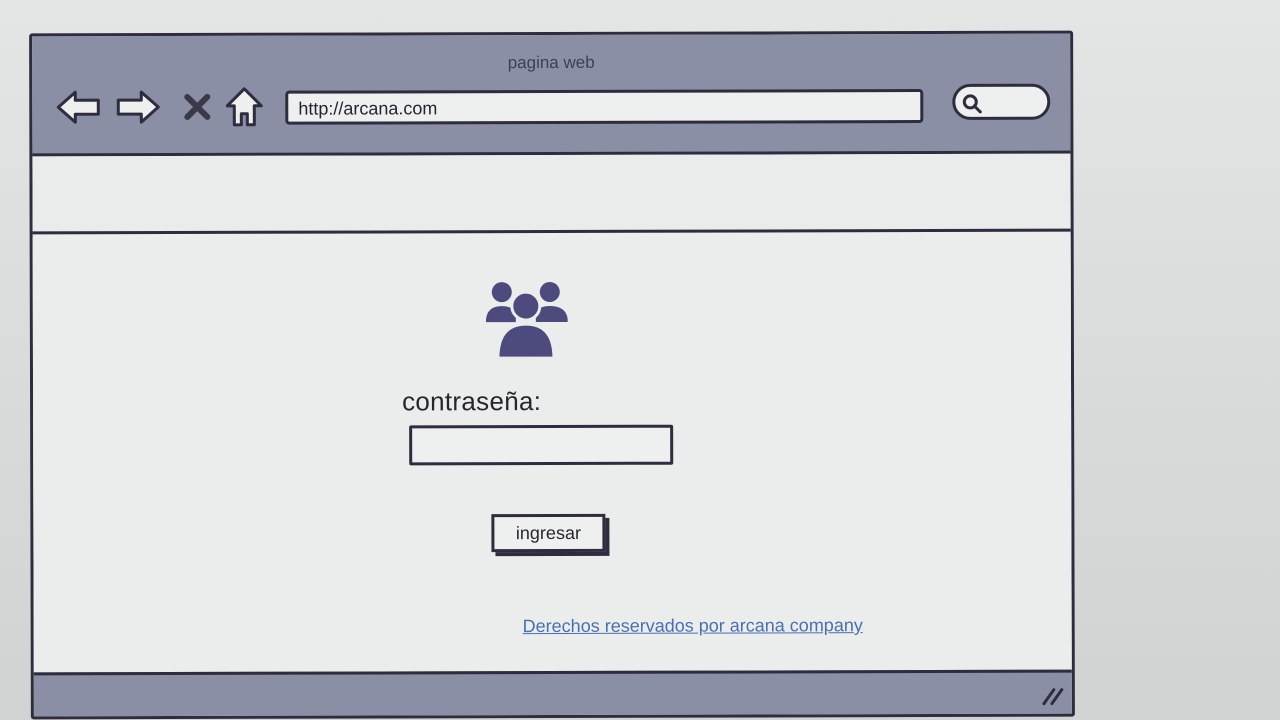  I want to click on copyright-link: Derechos reservados por arcana company, so click(693, 626).